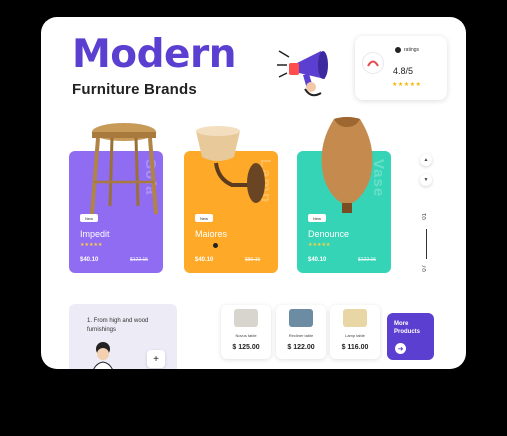 This screenshot has height=436, width=507. What do you see at coordinates (425, 216) in the screenshot?
I see `page-indicator-current: 01` at bounding box center [425, 216].